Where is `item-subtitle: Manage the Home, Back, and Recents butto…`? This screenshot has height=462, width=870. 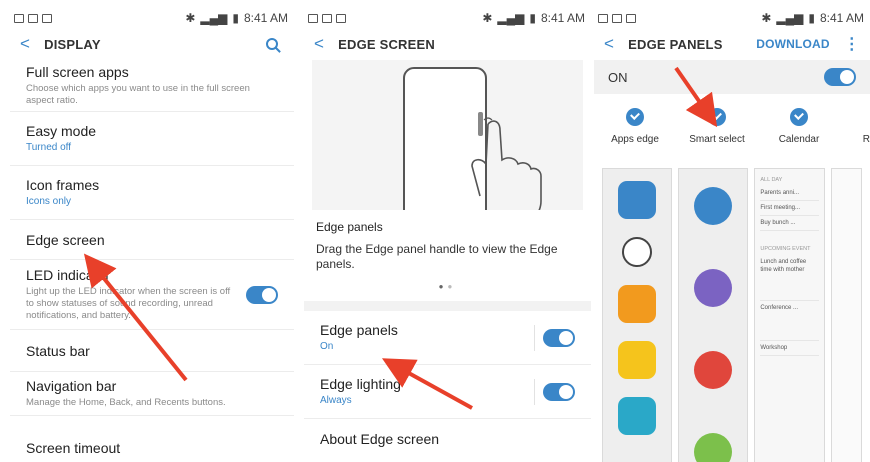 item-subtitle: Manage the Home, Back, and Recents butto… is located at coordinates (126, 402).